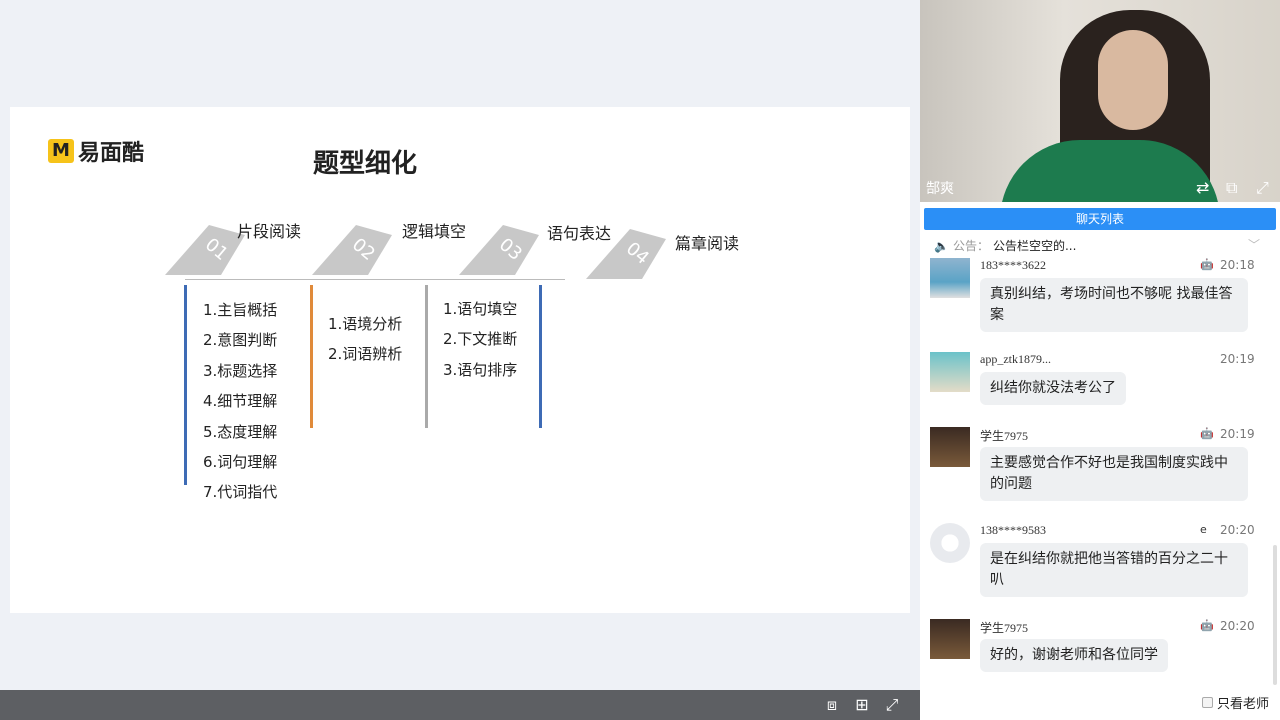 Image resolution: width=1280 pixels, height=720 pixels. Describe the element at coordinates (352, 250) in the screenshot. I see `section-tab-02: 02` at that location.